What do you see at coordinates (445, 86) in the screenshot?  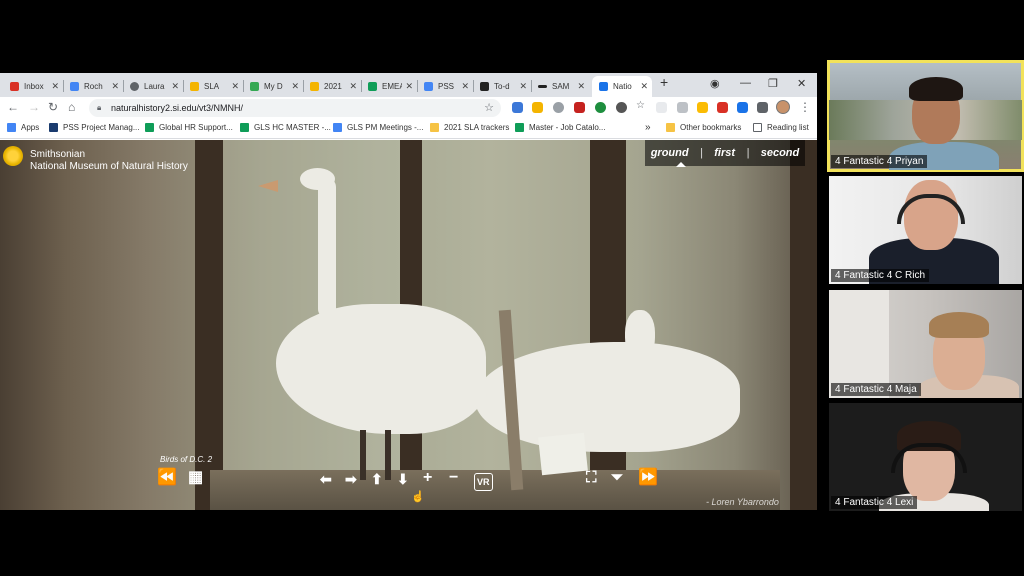 I see `tab-pss: PSS ✕` at bounding box center [445, 86].